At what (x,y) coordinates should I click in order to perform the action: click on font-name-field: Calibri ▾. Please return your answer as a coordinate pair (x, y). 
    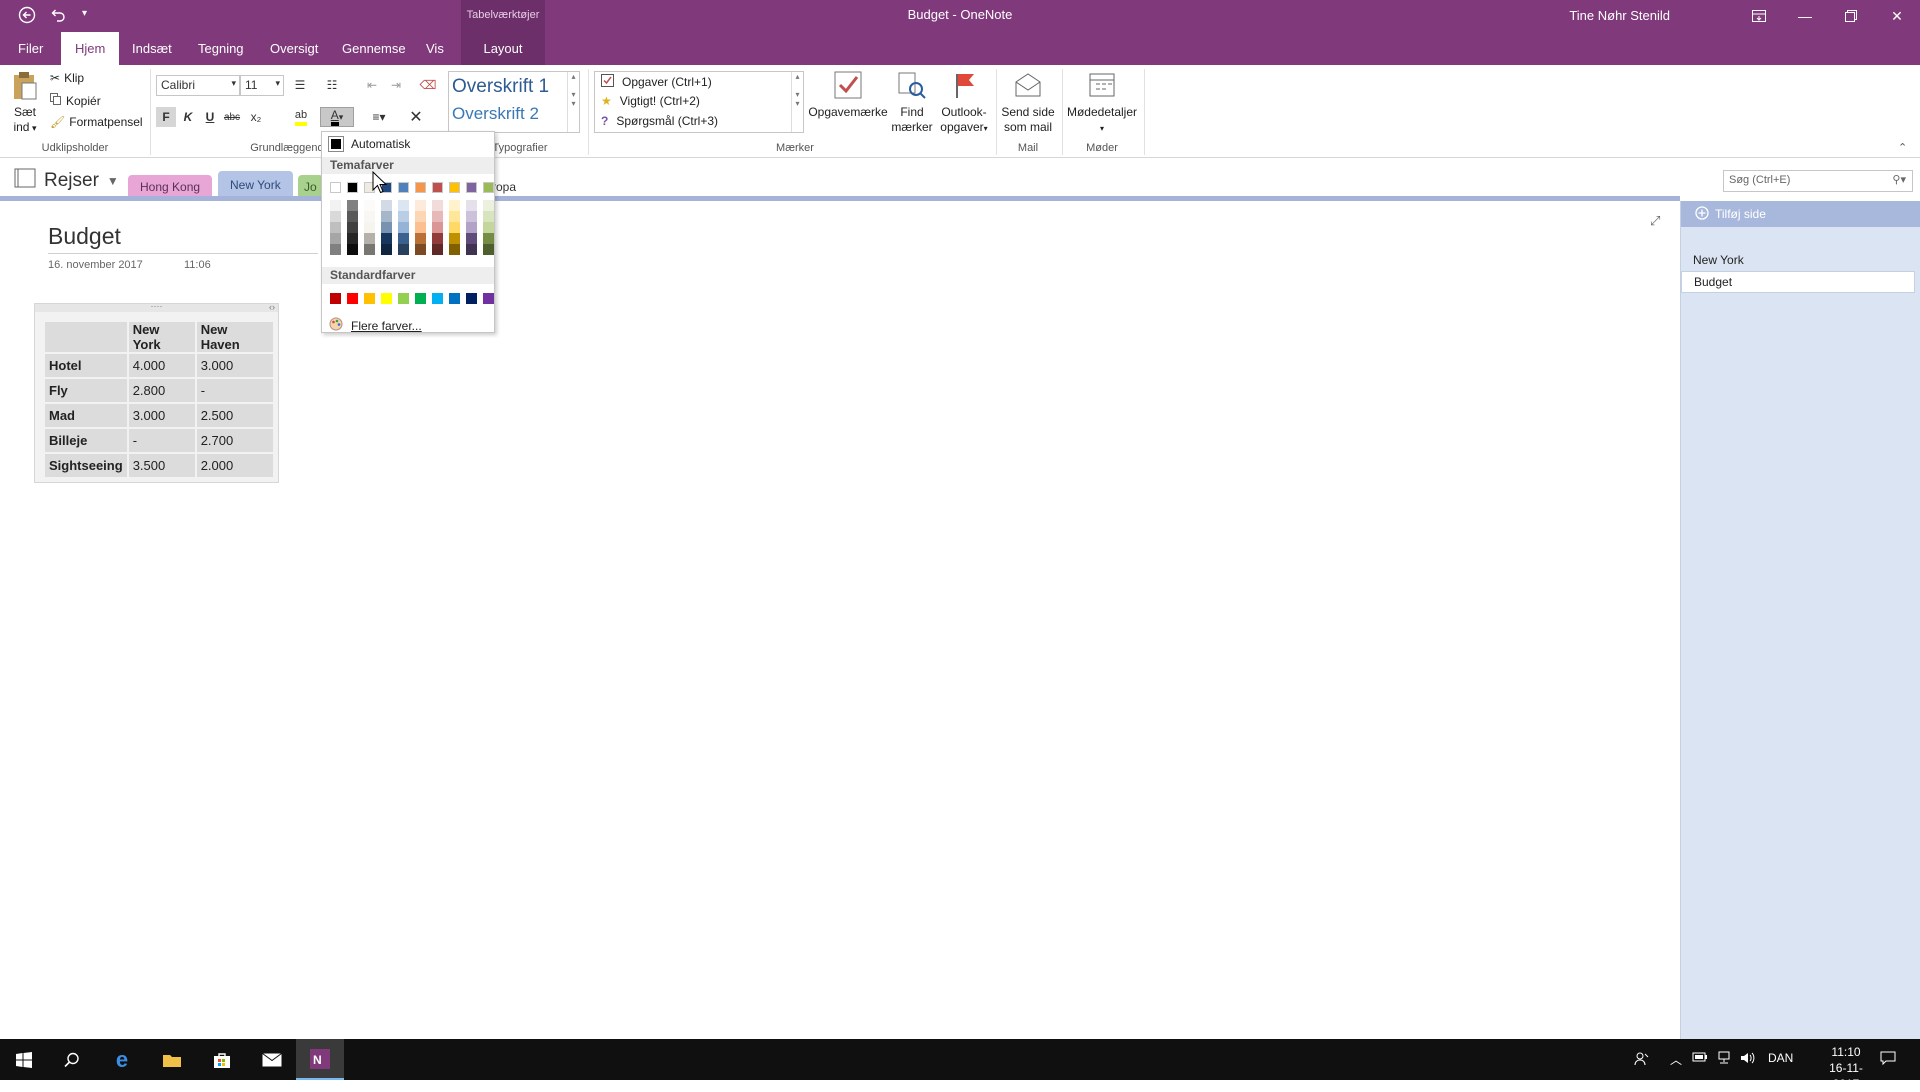
    Looking at the image, I should click on (198, 85).